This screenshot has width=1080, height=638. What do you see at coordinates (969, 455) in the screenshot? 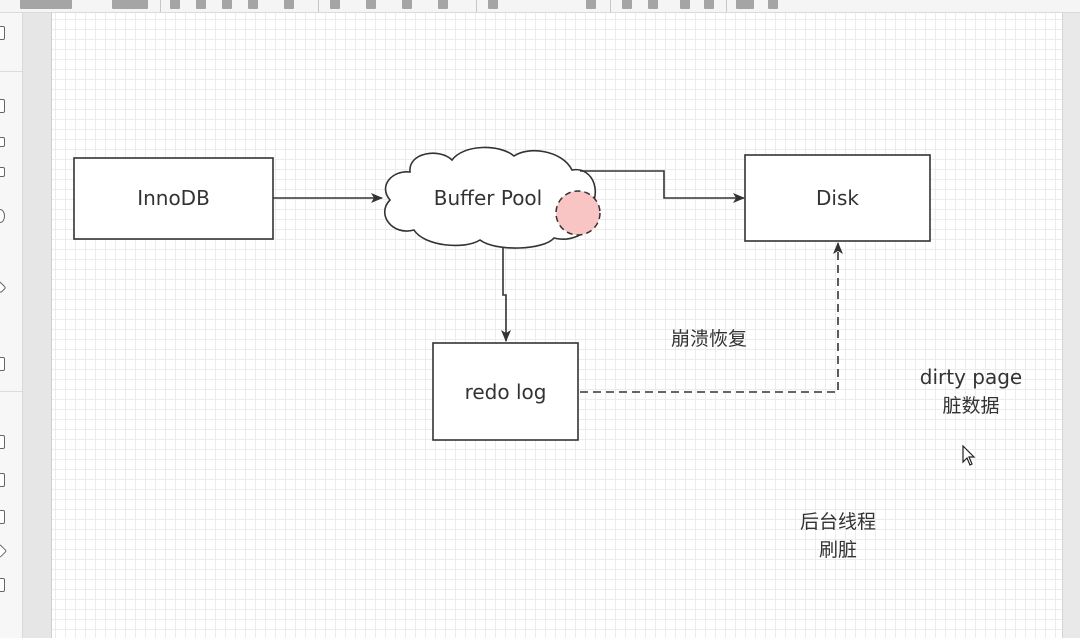
I see `mouse-cursor-icon` at bounding box center [969, 455].